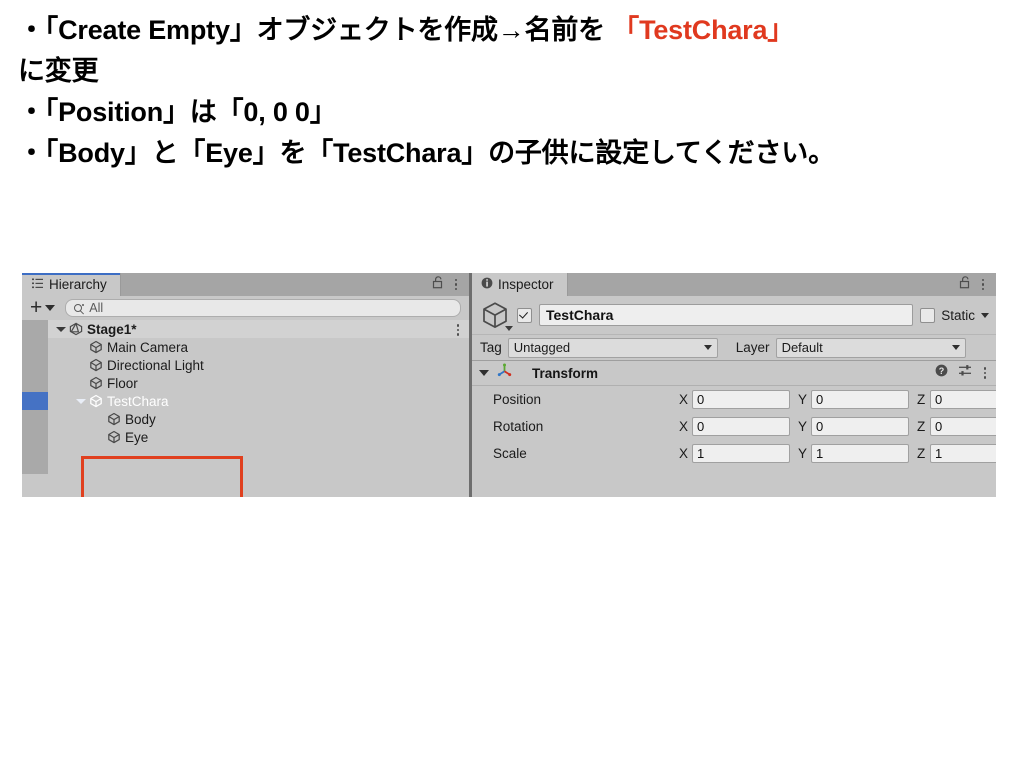 This screenshot has height=768, width=1024. I want to click on scale-z-field: 1, so click(963, 453).